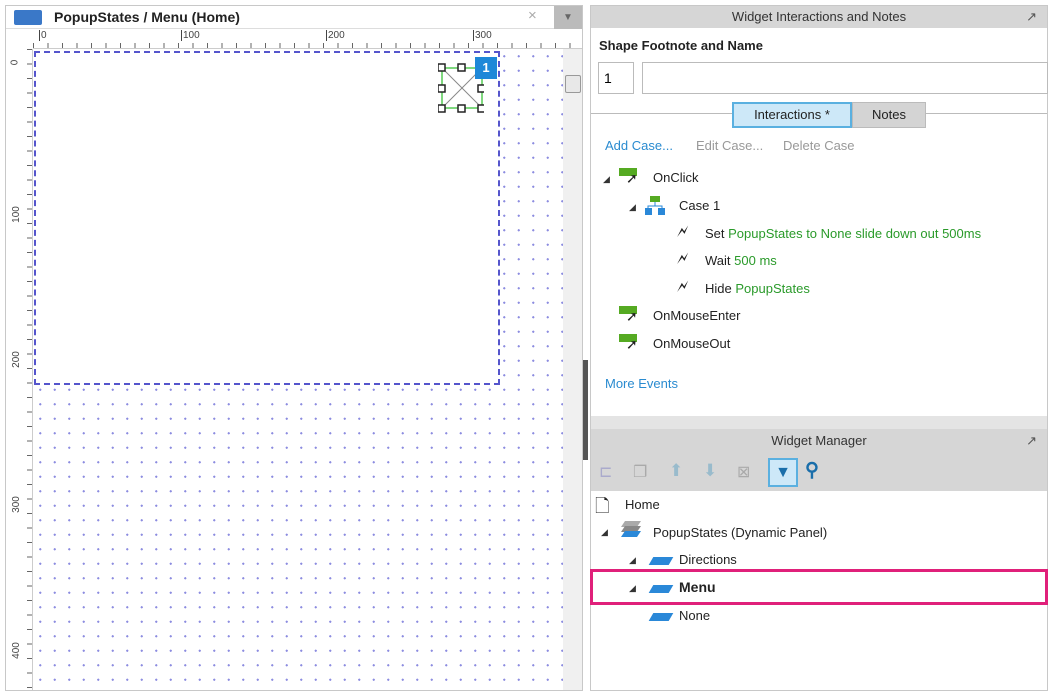 The image size is (1054, 694). What do you see at coordinates (616, 78) in the screenshot?
I see `footnote-input` at bounding box center [616, 78].